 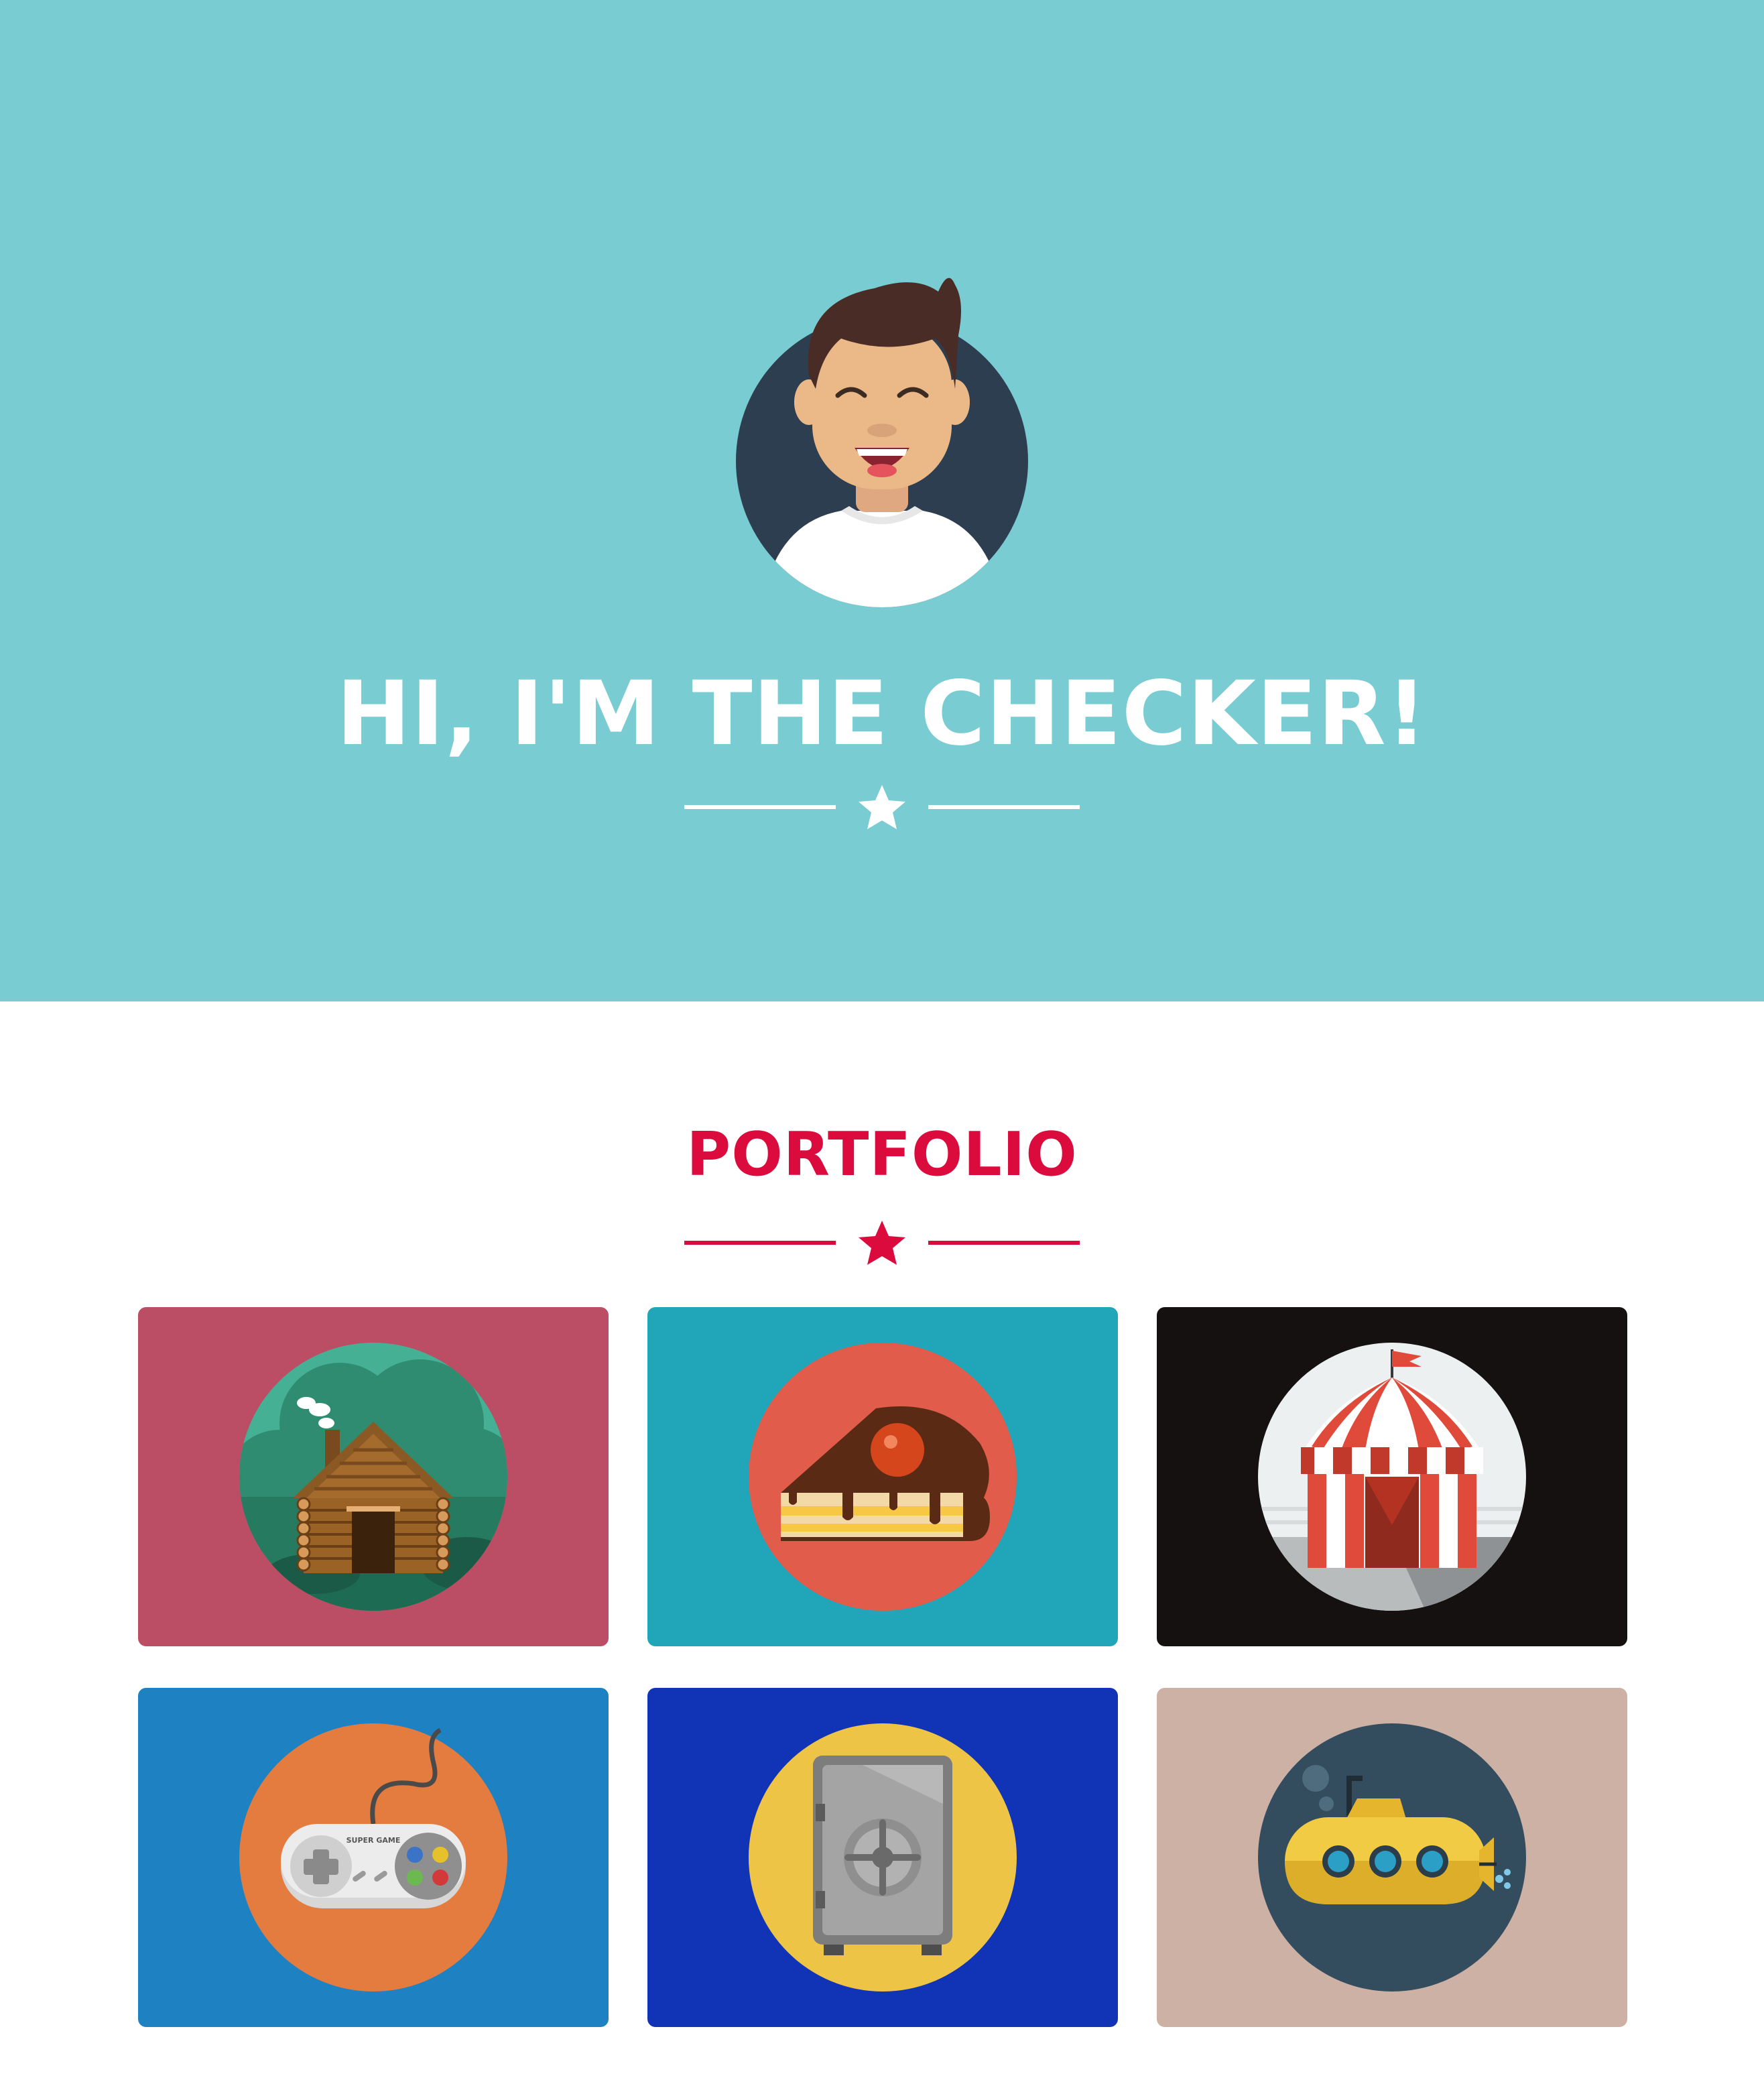 I want to click on portfolio-item-submarine, so click(x=1392, y=1857).